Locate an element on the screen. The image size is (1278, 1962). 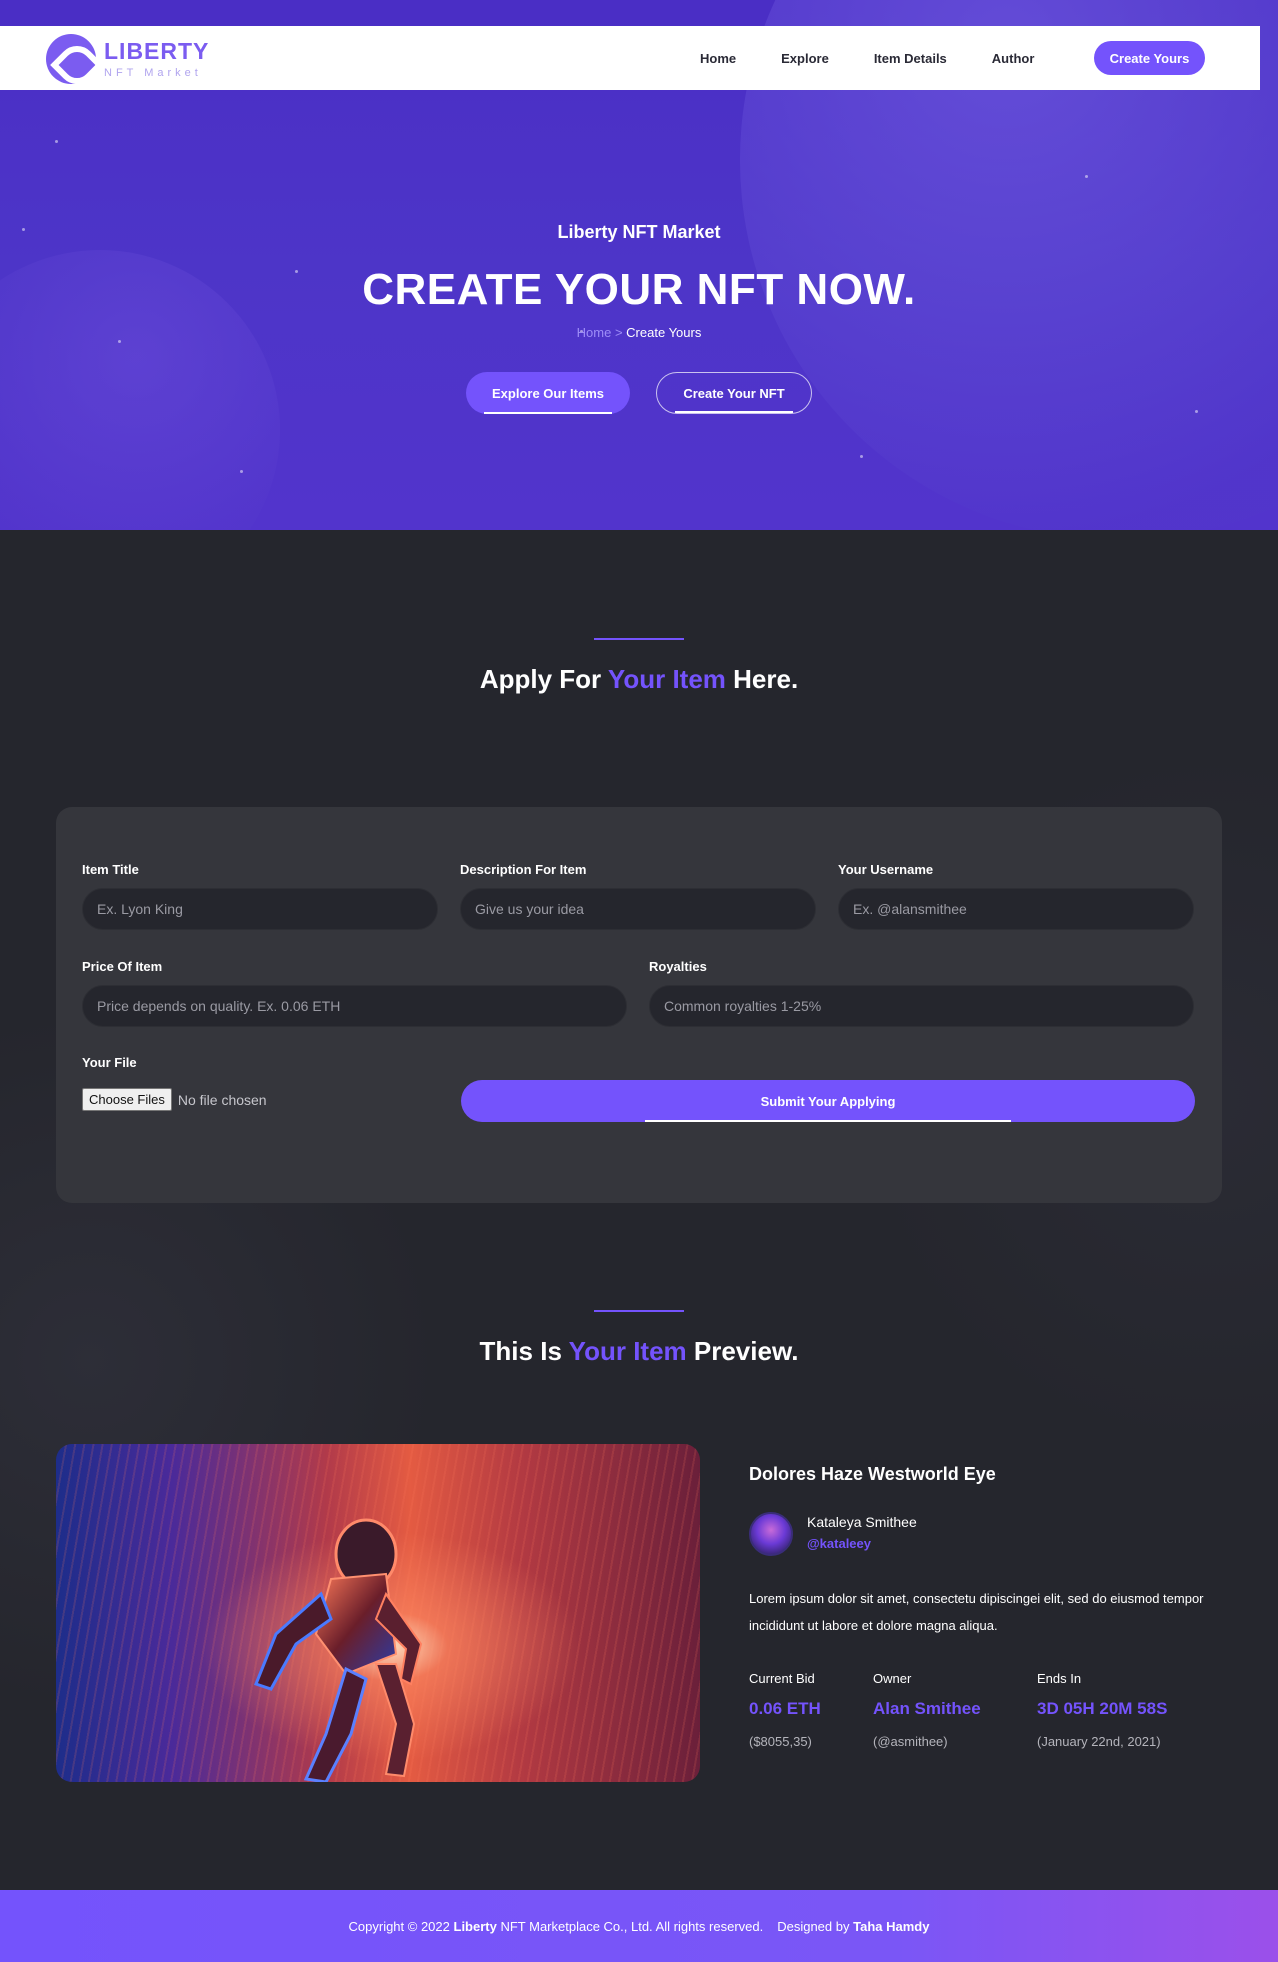
hero-kicker: Liberty NFT Market is located at coordinates (639, 232).